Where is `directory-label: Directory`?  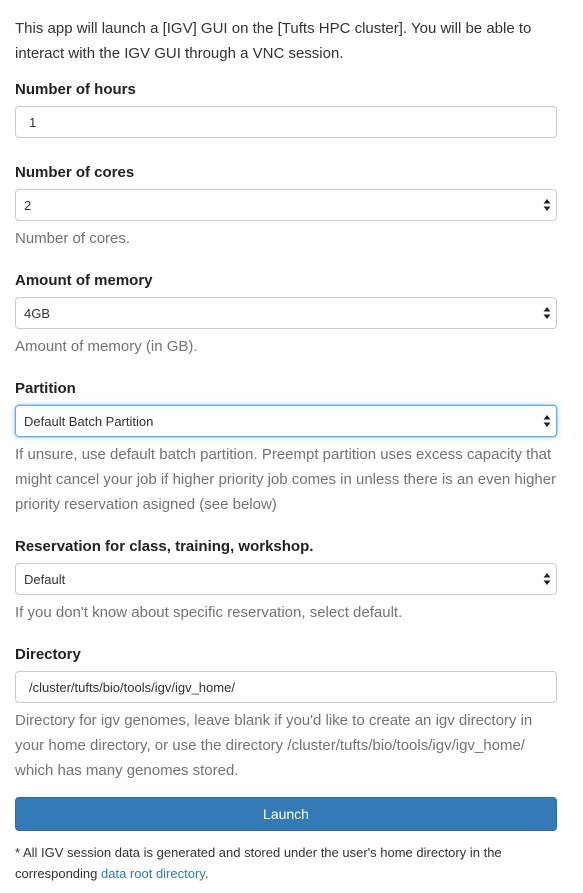
directory-label: Directory is located at coordinates (48, 654).